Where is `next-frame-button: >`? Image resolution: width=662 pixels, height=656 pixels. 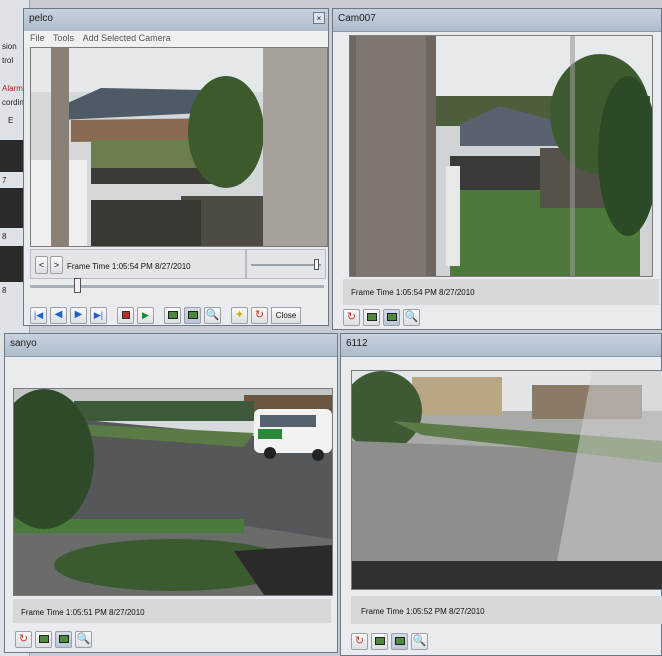 next-frame-button: > is located at coordinates (56, 265).